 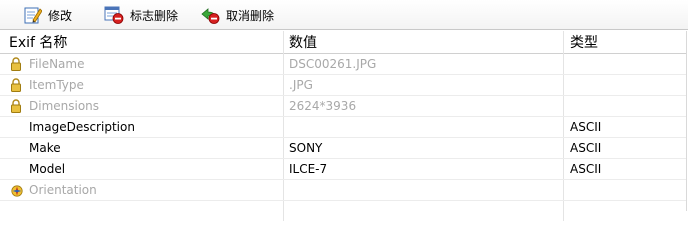 What do you see at coordinates (45, 148) in the screenshot?
I see `exif-name: Make` at bounding box center [45, 148].